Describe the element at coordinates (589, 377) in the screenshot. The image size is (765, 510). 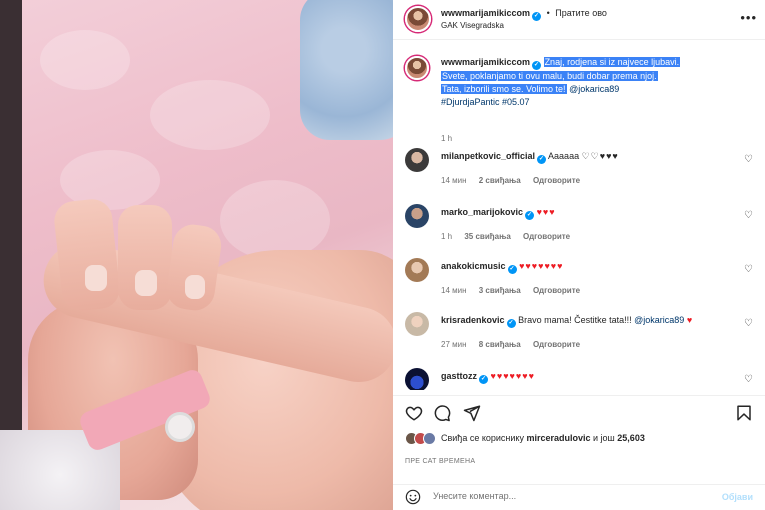
I see `comment-text: gasttozz ✓ ♥♥♥♥♥♥♥` at that location.